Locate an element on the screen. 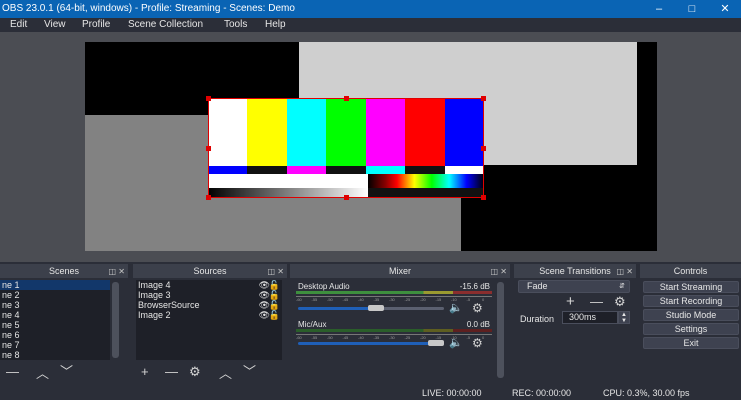 The height and width of the screenshot is (400, 741). menu-view: View is located at coordinates (55, 24).